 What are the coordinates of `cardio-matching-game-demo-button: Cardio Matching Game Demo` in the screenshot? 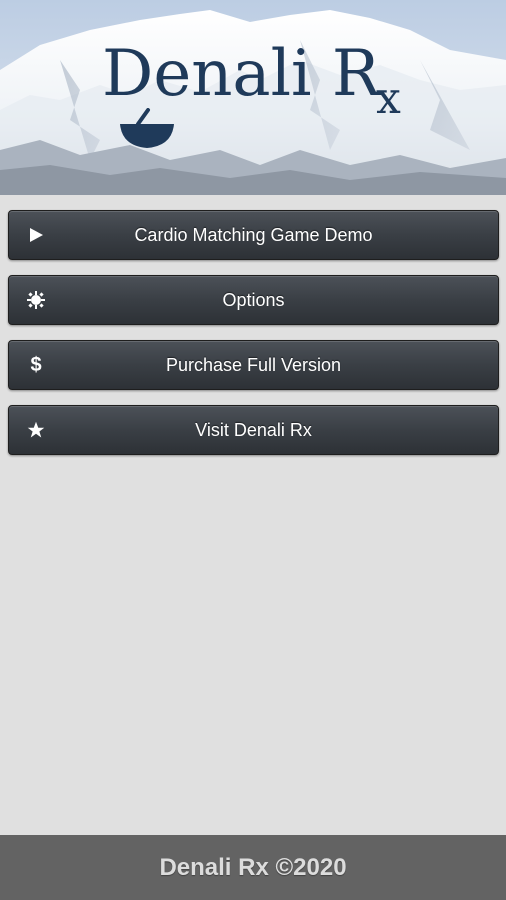 It's located at (253, 235).